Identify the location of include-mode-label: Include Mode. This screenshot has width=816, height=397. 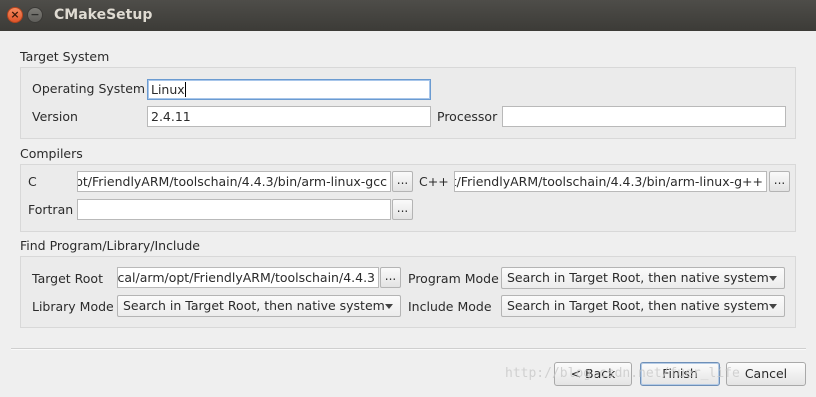
(450, 306).